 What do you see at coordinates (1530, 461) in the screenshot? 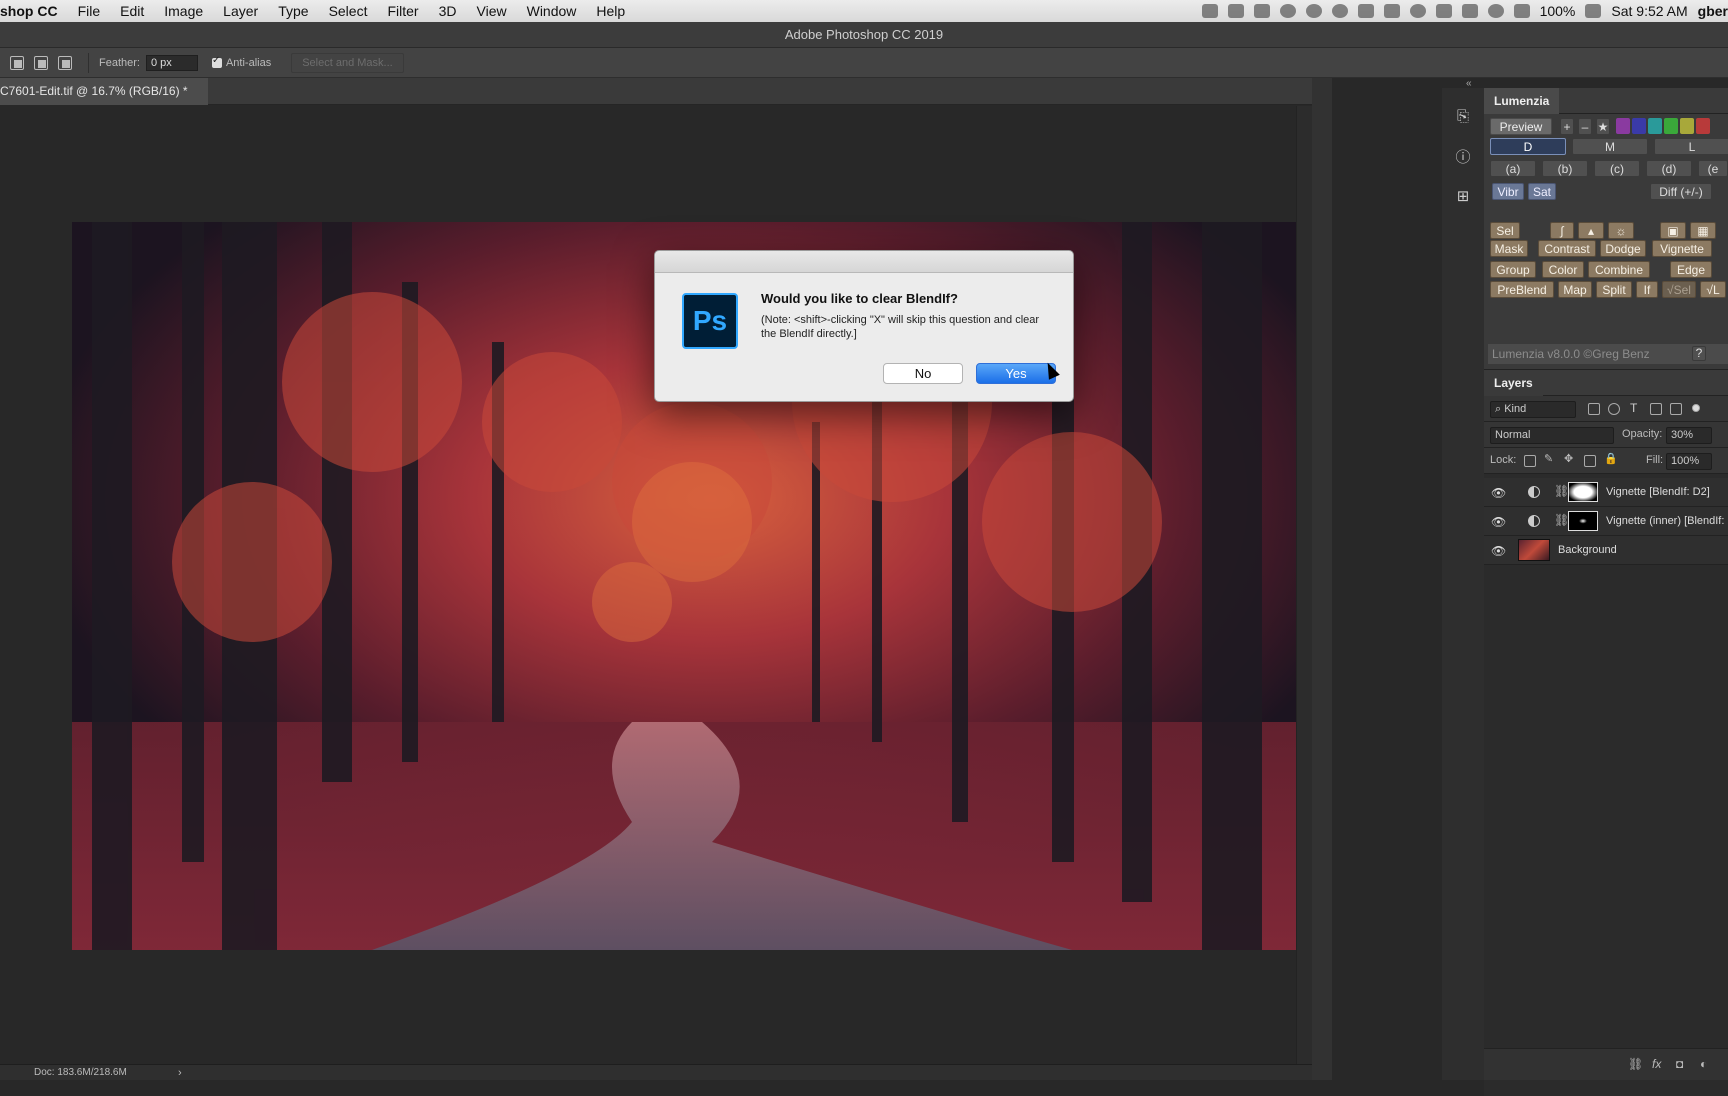
I see `lock-transparent-icon` at bounding box center [1530, 461].